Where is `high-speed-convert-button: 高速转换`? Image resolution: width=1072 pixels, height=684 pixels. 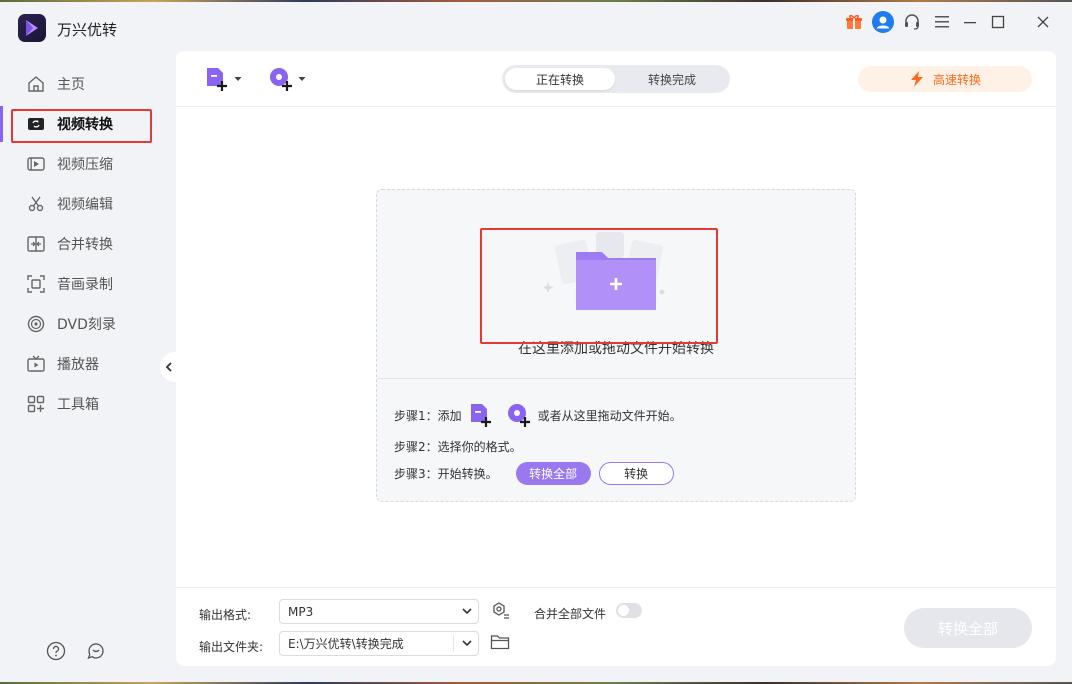
high-speed-convert-button: 高速转换 is located at coordinates (945, 79).